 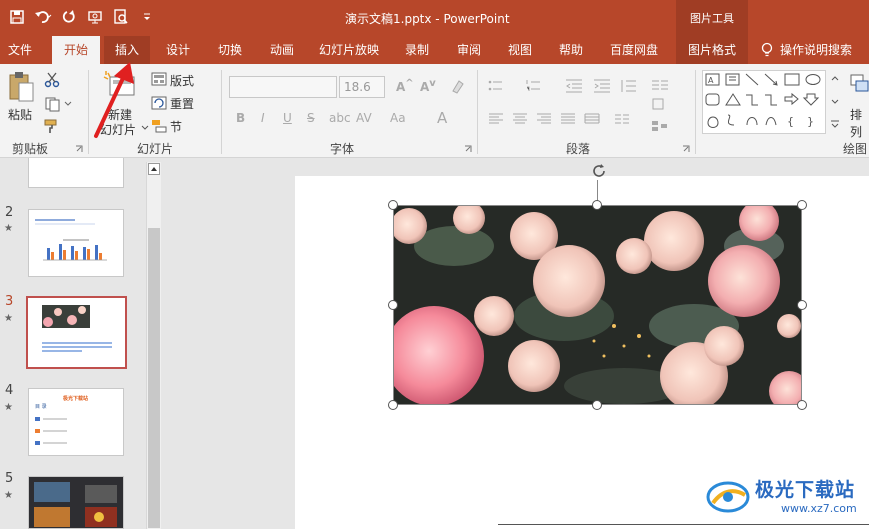 What do you see at coordinates (79, 149) in the screenshot?
I see `clipboard-launcher-icon` at bounding box center [79, 149].